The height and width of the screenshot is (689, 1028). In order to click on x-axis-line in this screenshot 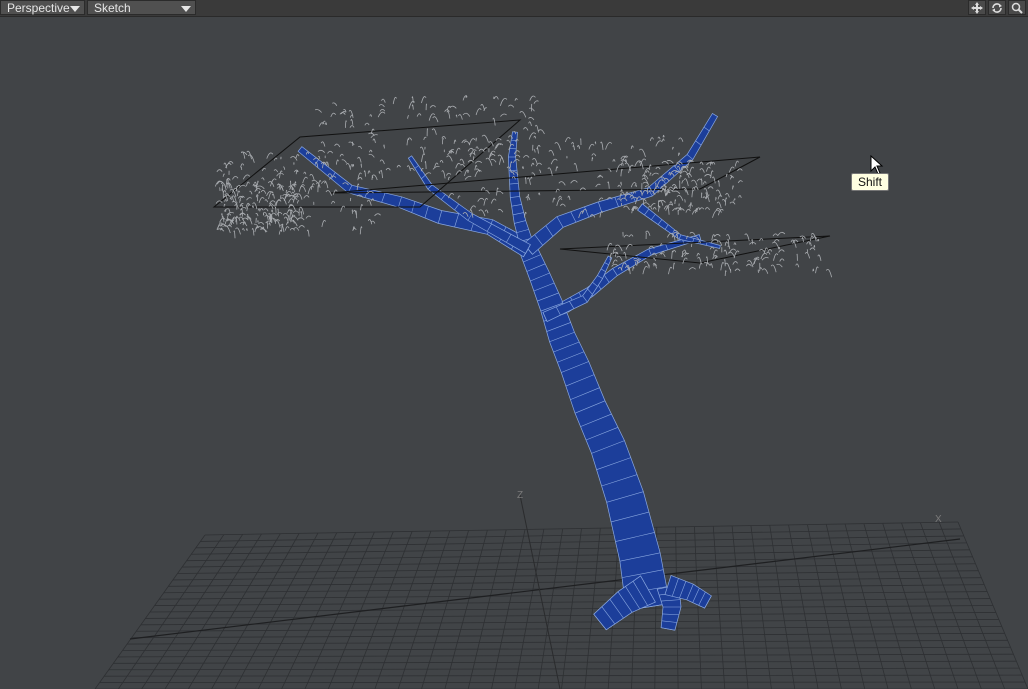, I will do `click(545, 589)`.